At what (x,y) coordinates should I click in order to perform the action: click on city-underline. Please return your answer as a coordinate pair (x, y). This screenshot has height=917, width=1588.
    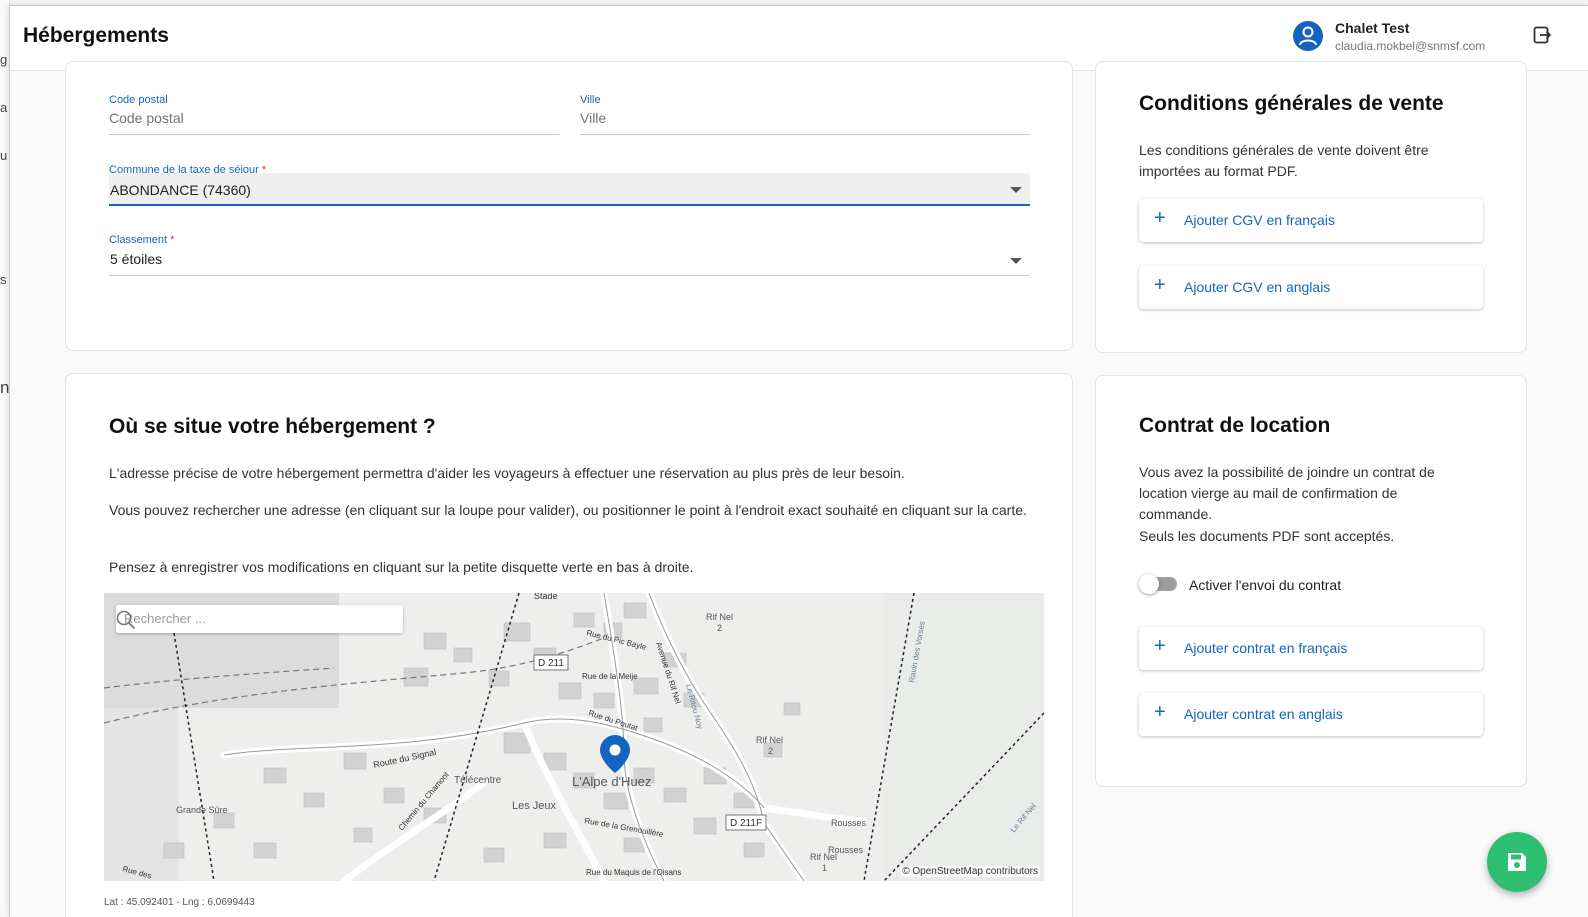
    Looking at the image, I should click on (805, 134).